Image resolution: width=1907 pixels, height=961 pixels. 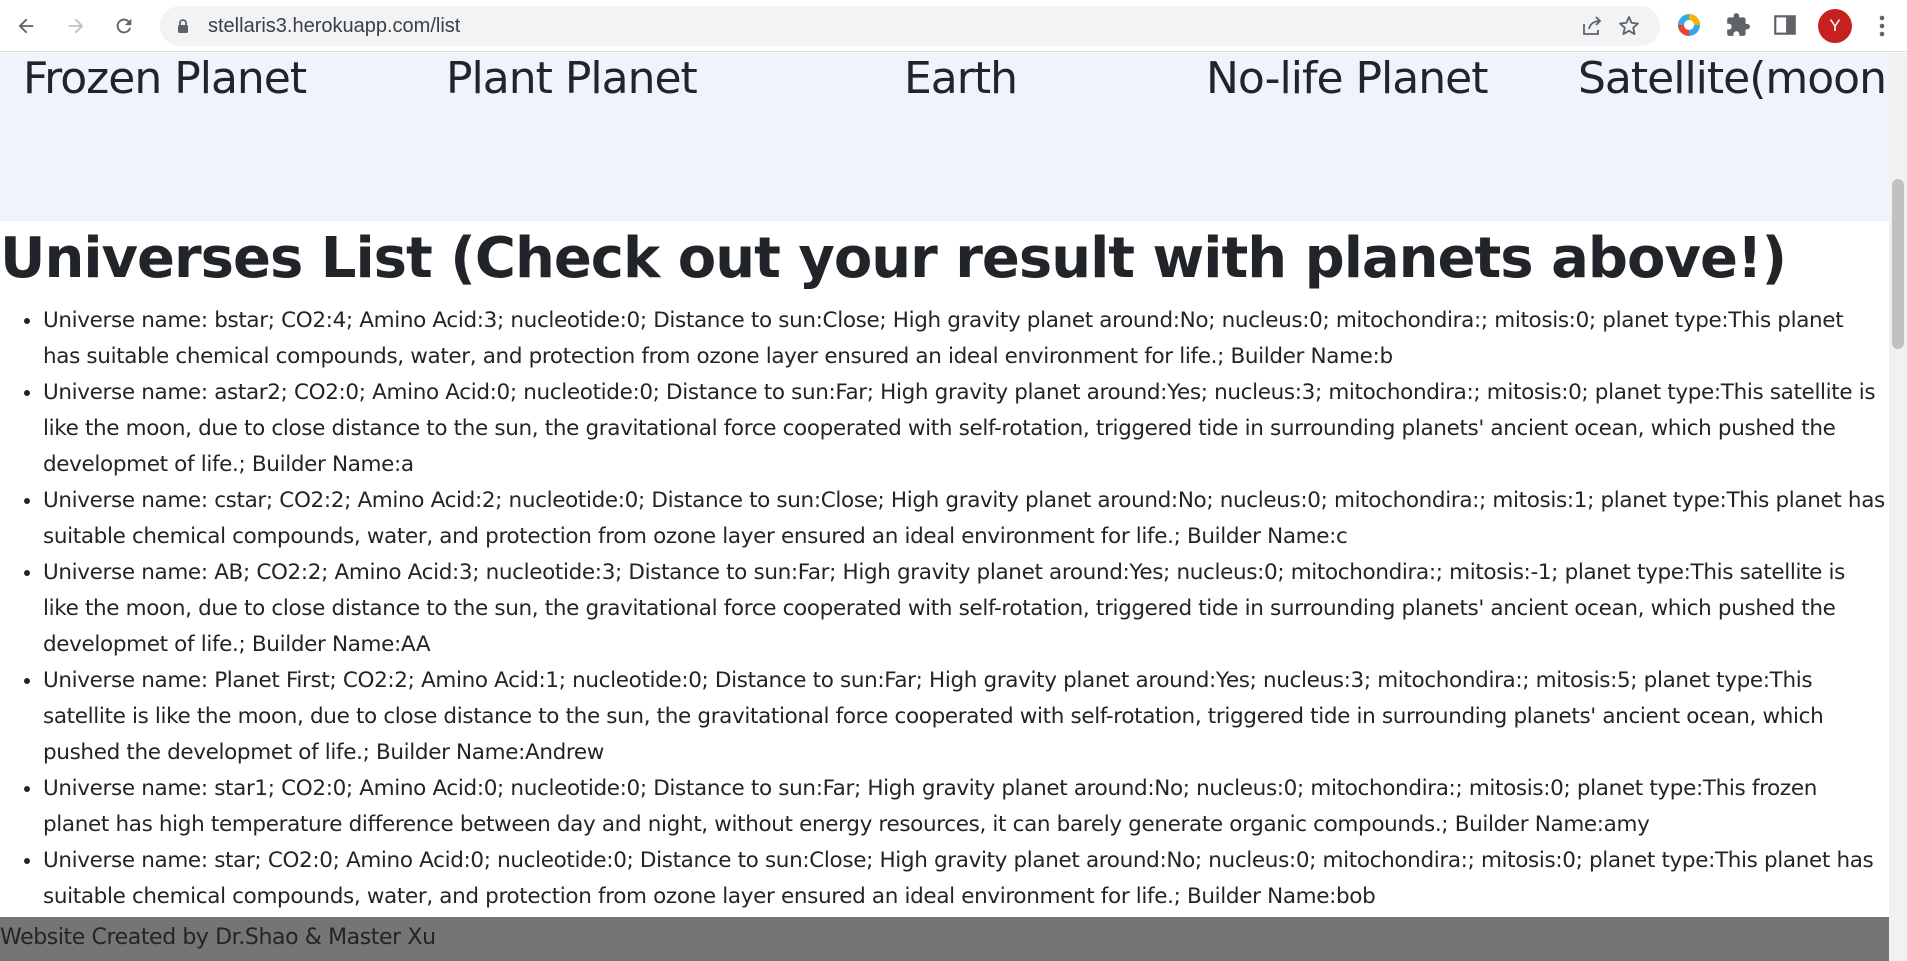 What do you see at coordinates (76, 26) in the screenshot?
I see `forward-arrow-icon` at bounding box center [76, 26].